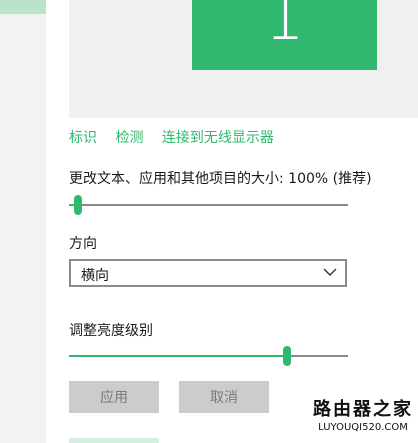  What do you see at coordinates (363, 427) in the screenshot?
I see `watermark-sub-text: LUYOUQI520.COM` at bounding box center [363, 427].